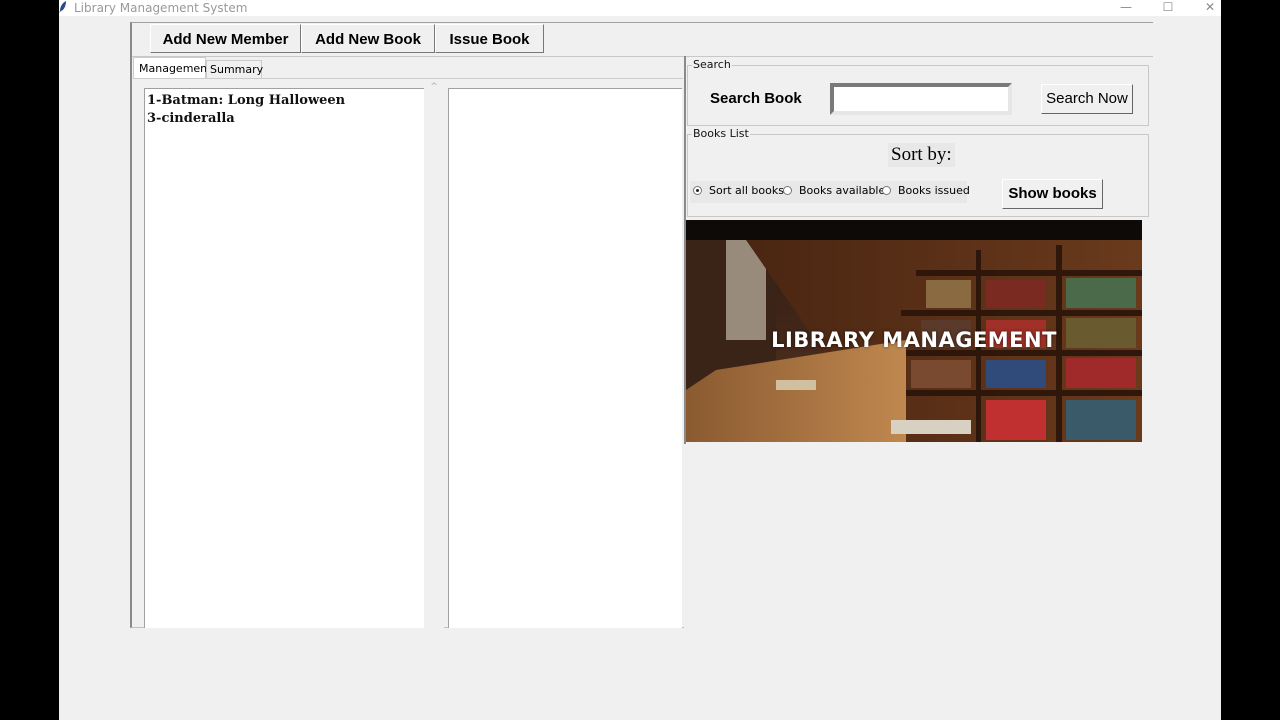 The image size is (1280, 720). I want to click on listbox-scrollbar: ^, so click(434, 354).